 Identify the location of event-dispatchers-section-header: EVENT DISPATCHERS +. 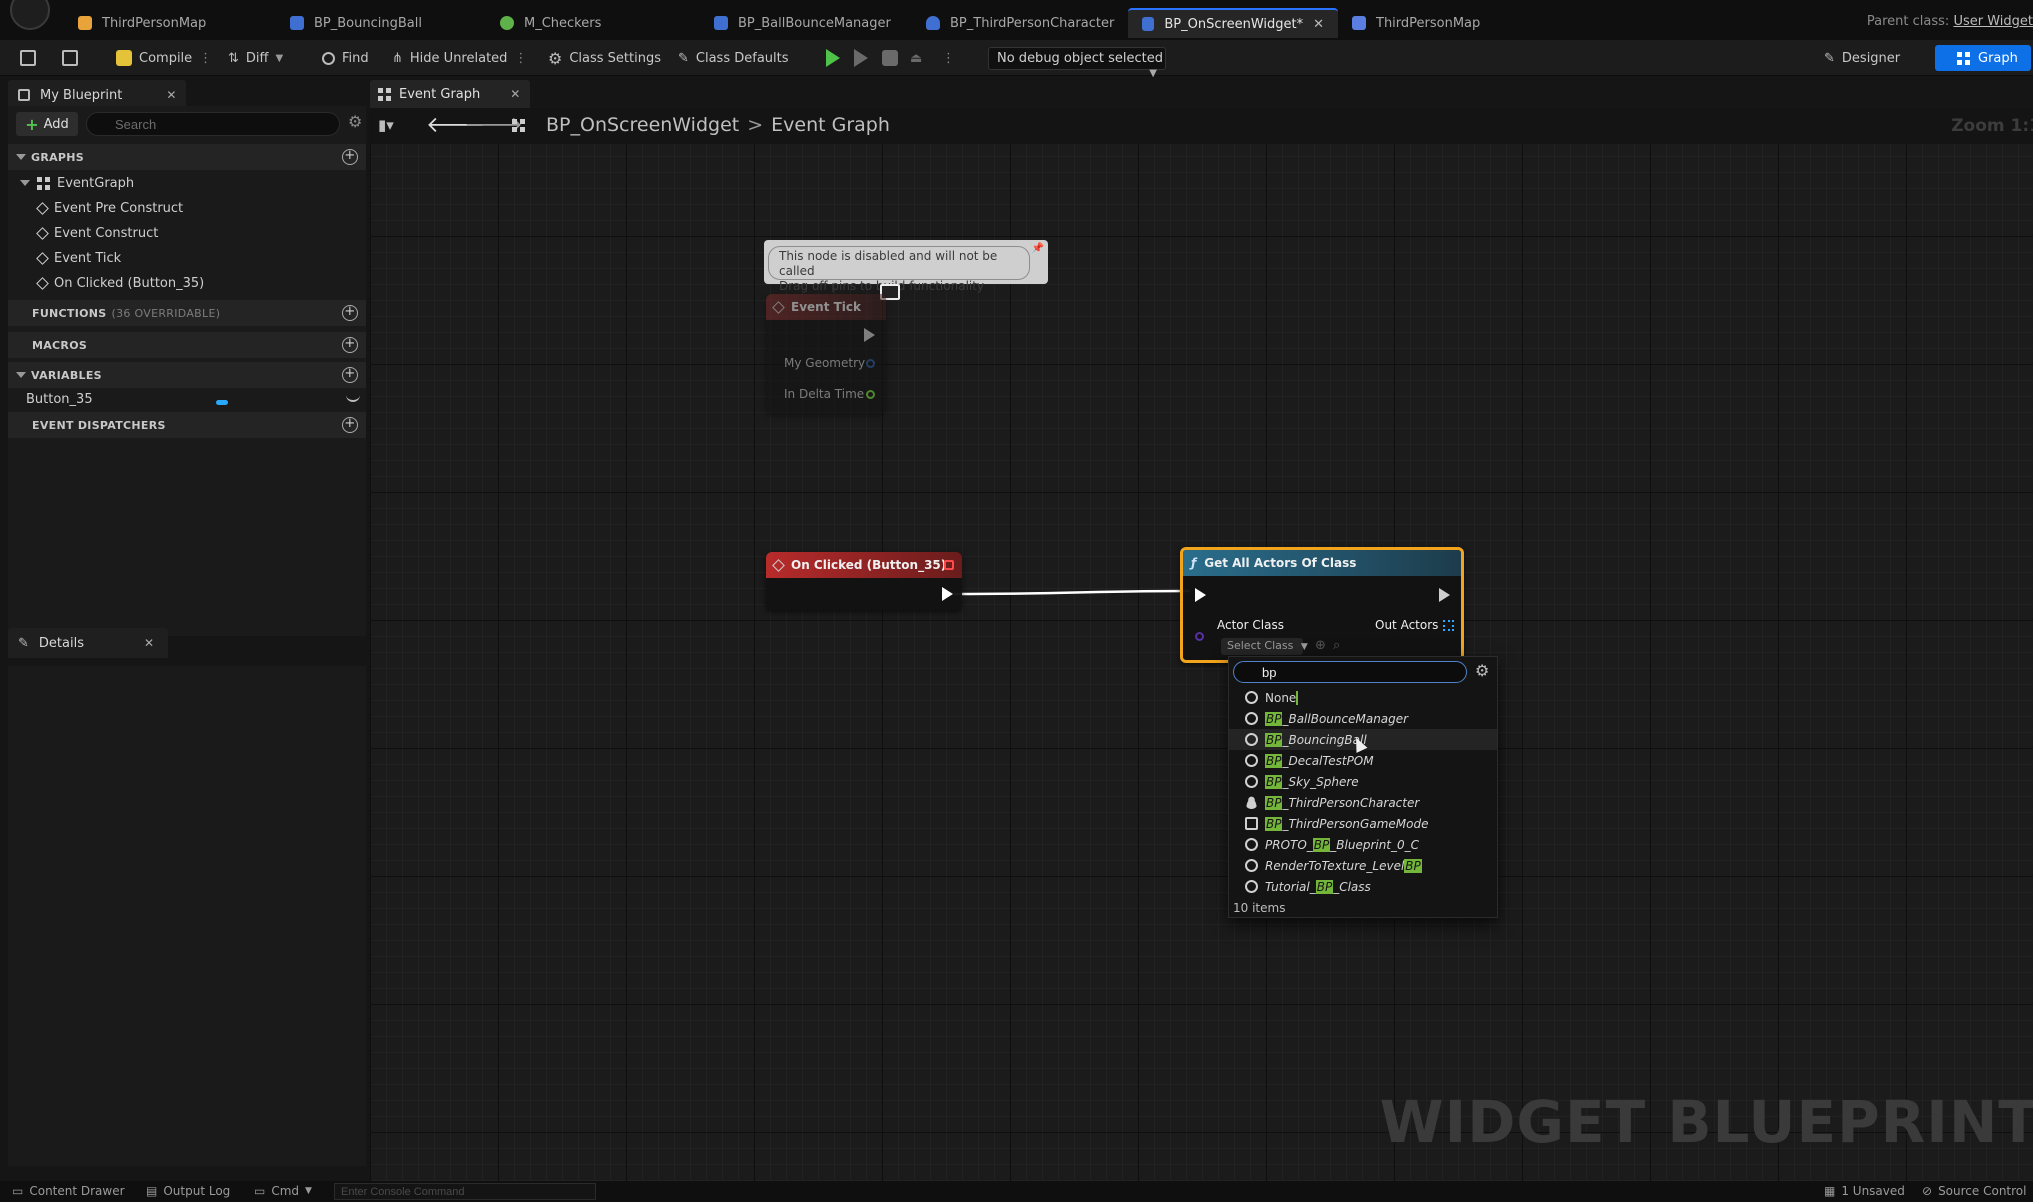
(187, 425).